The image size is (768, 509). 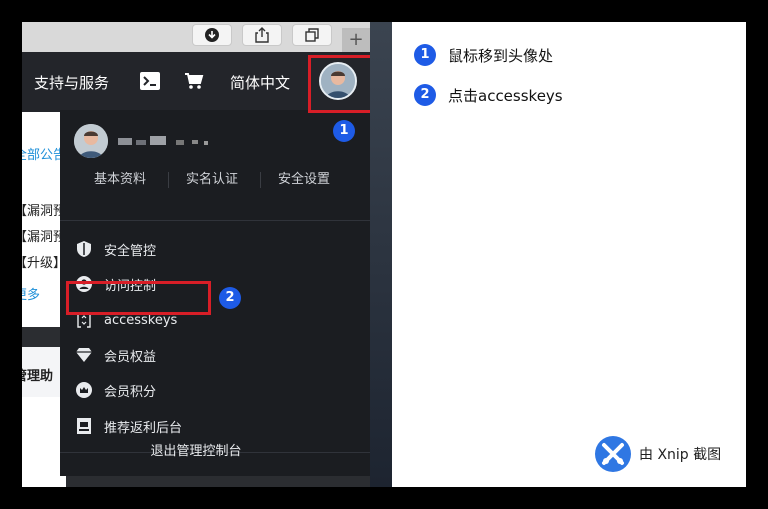 I want to click on security-settings-link: 安全设置, so click(x=304, y=177).